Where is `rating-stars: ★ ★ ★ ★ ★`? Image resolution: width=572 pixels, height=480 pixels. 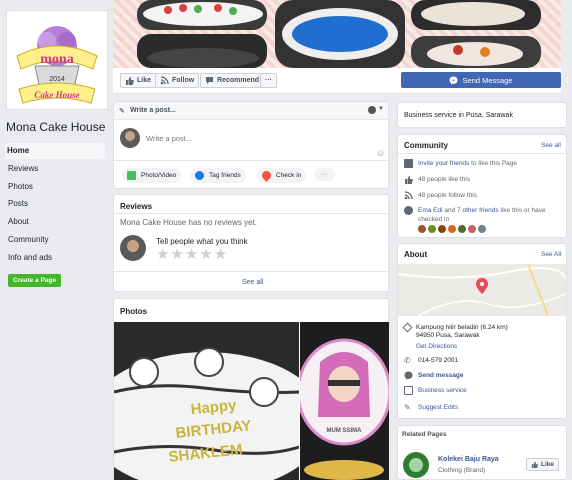
rating-stars: ★ ★ ★ ★ ★ is located at coordinates (191, 254).